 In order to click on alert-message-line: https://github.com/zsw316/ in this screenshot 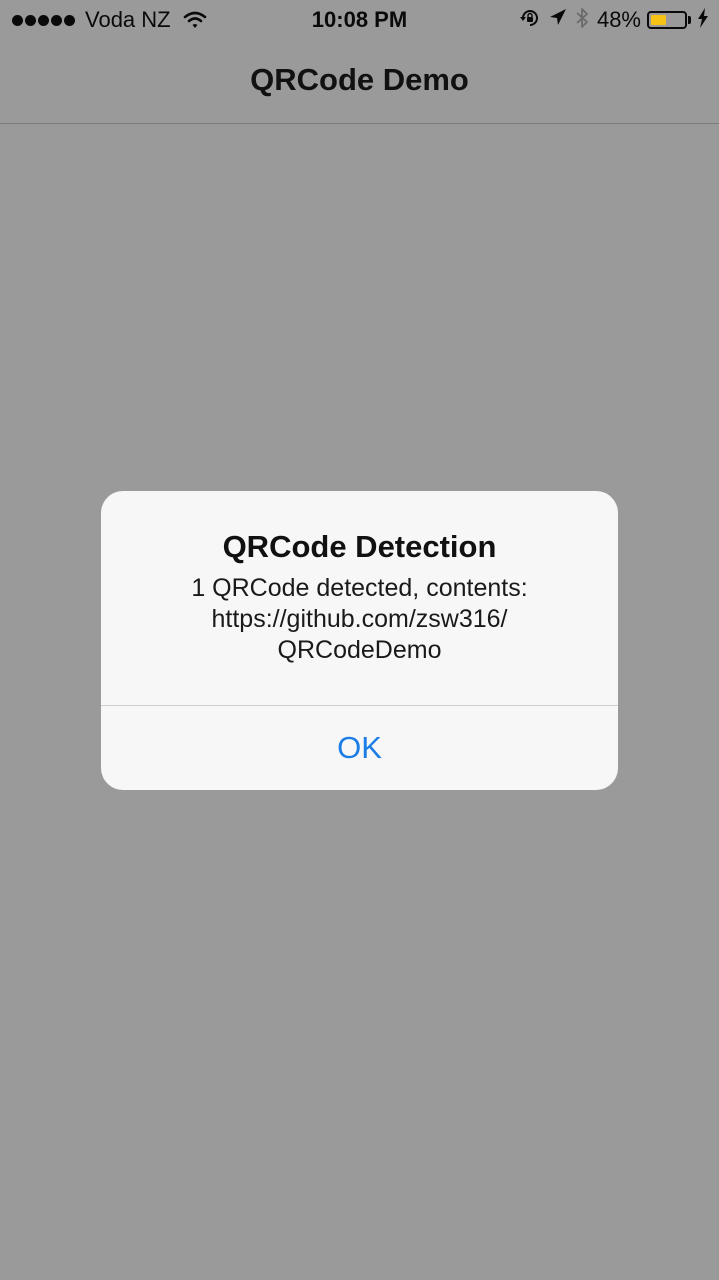, I will do `click(359, 619)`.